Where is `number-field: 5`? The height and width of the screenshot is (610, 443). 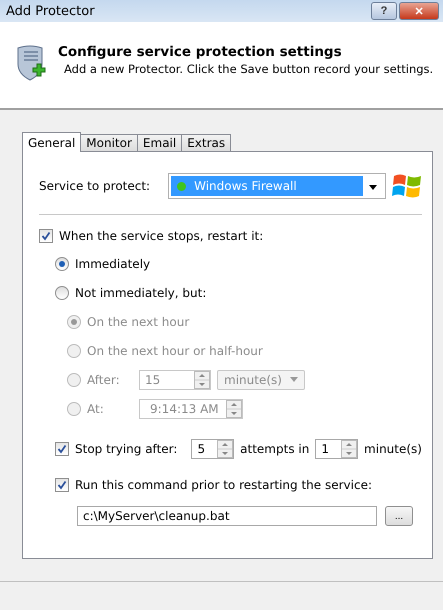
number-field: 5 is located at coordinates (212, 449).